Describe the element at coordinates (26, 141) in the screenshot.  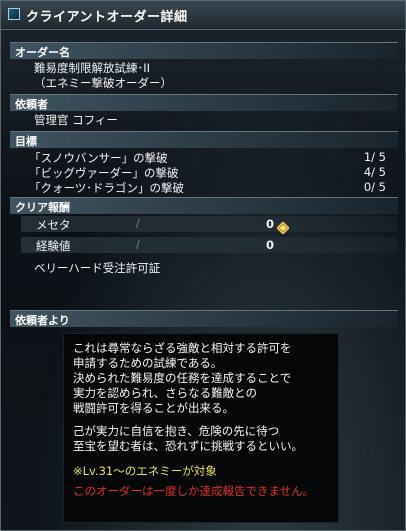
I see `goals-header-label: 目標` at that location.